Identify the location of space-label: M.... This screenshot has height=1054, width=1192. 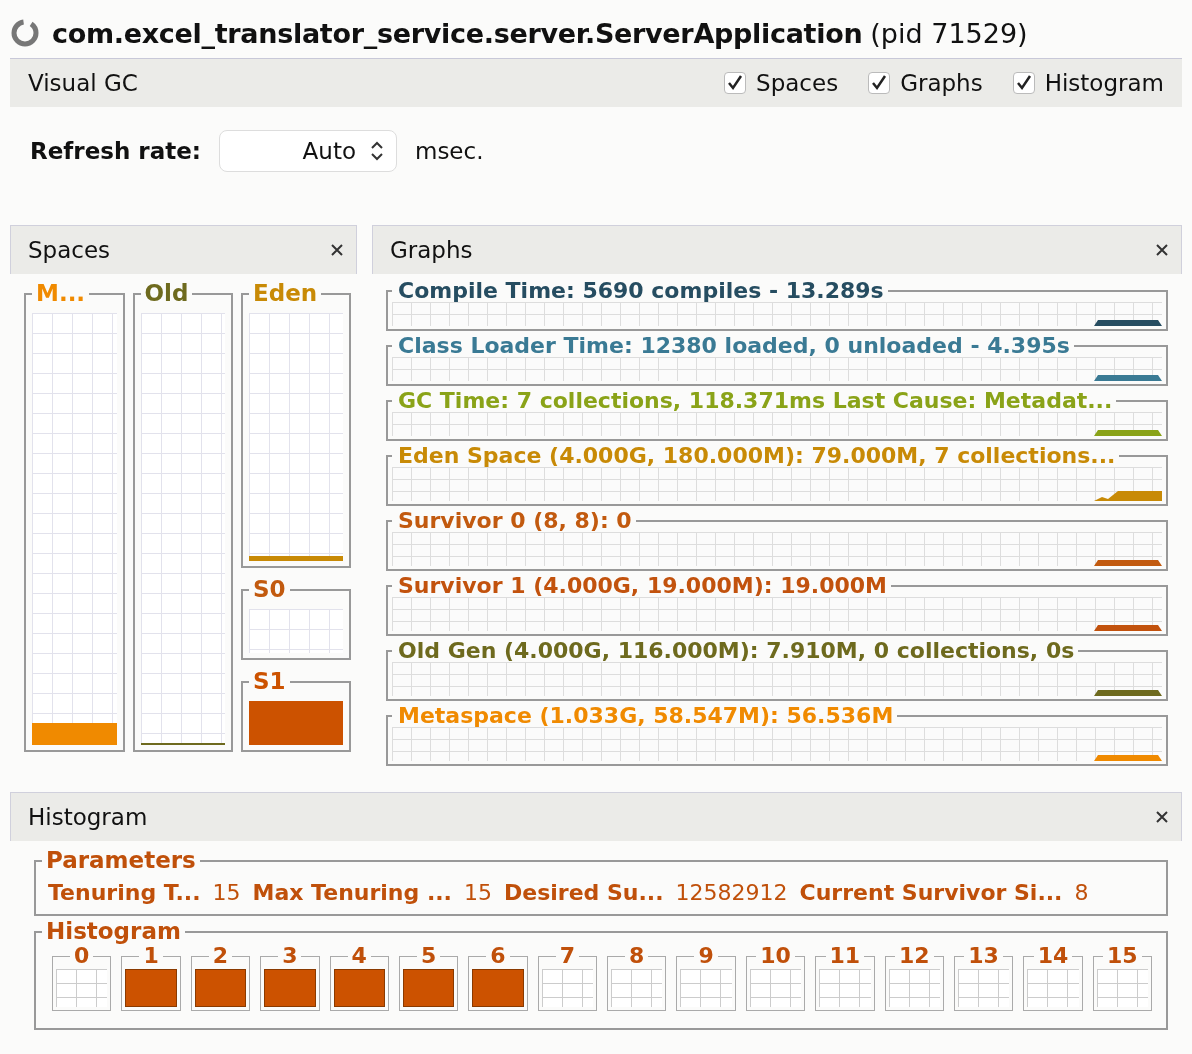
(61, 293).